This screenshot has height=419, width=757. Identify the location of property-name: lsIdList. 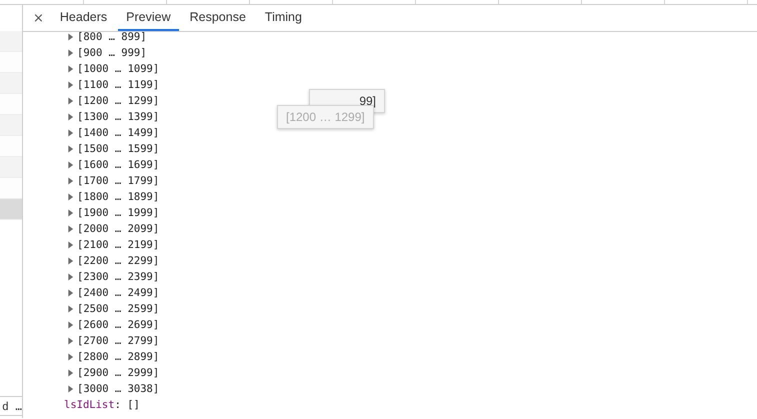
(89, 405).